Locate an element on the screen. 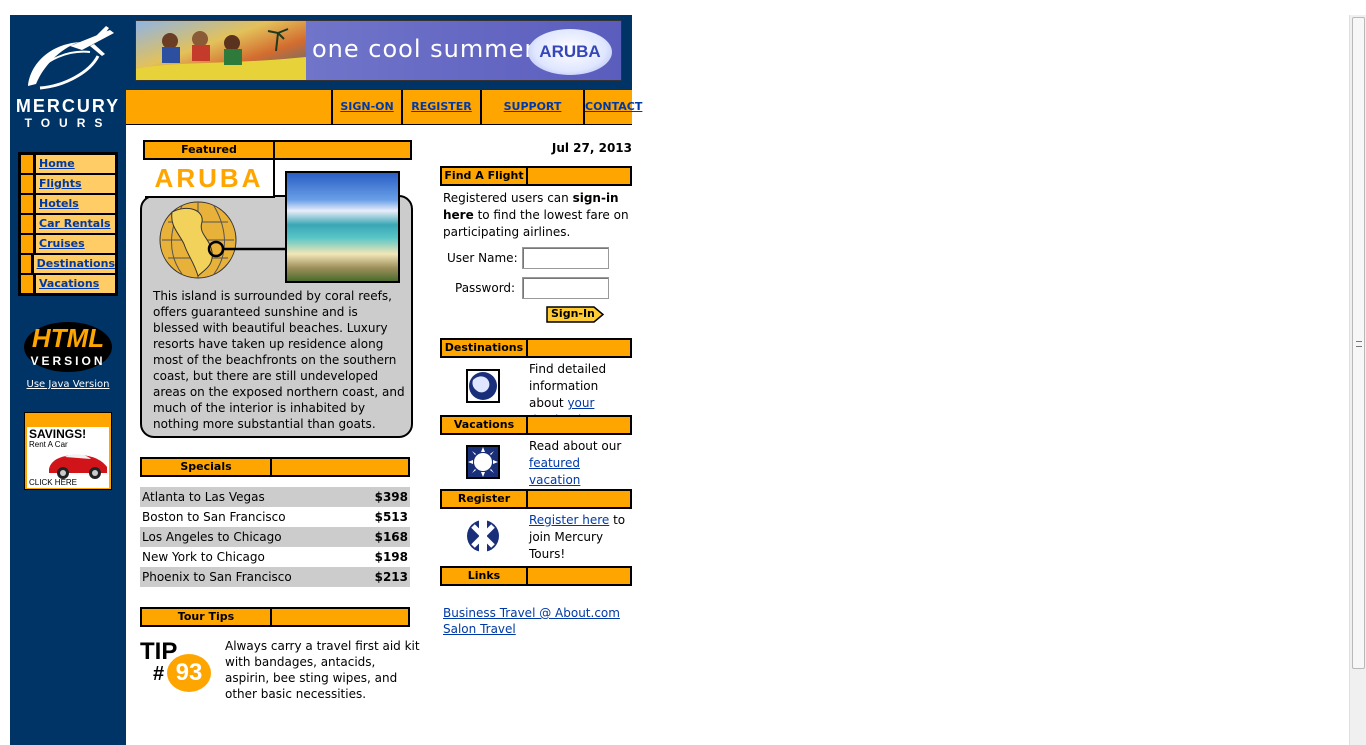  plane-logo-icon is located at coordinates (71, 58).